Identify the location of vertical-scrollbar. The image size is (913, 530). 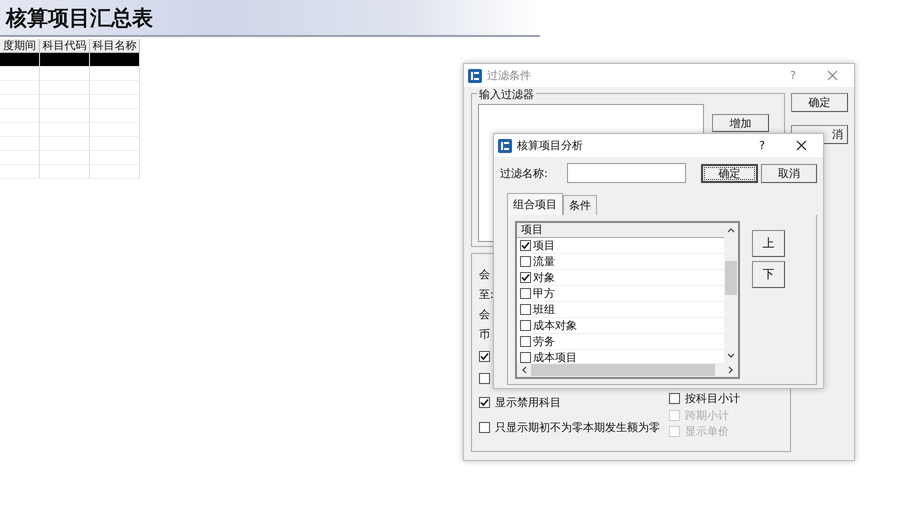
(731, 293).